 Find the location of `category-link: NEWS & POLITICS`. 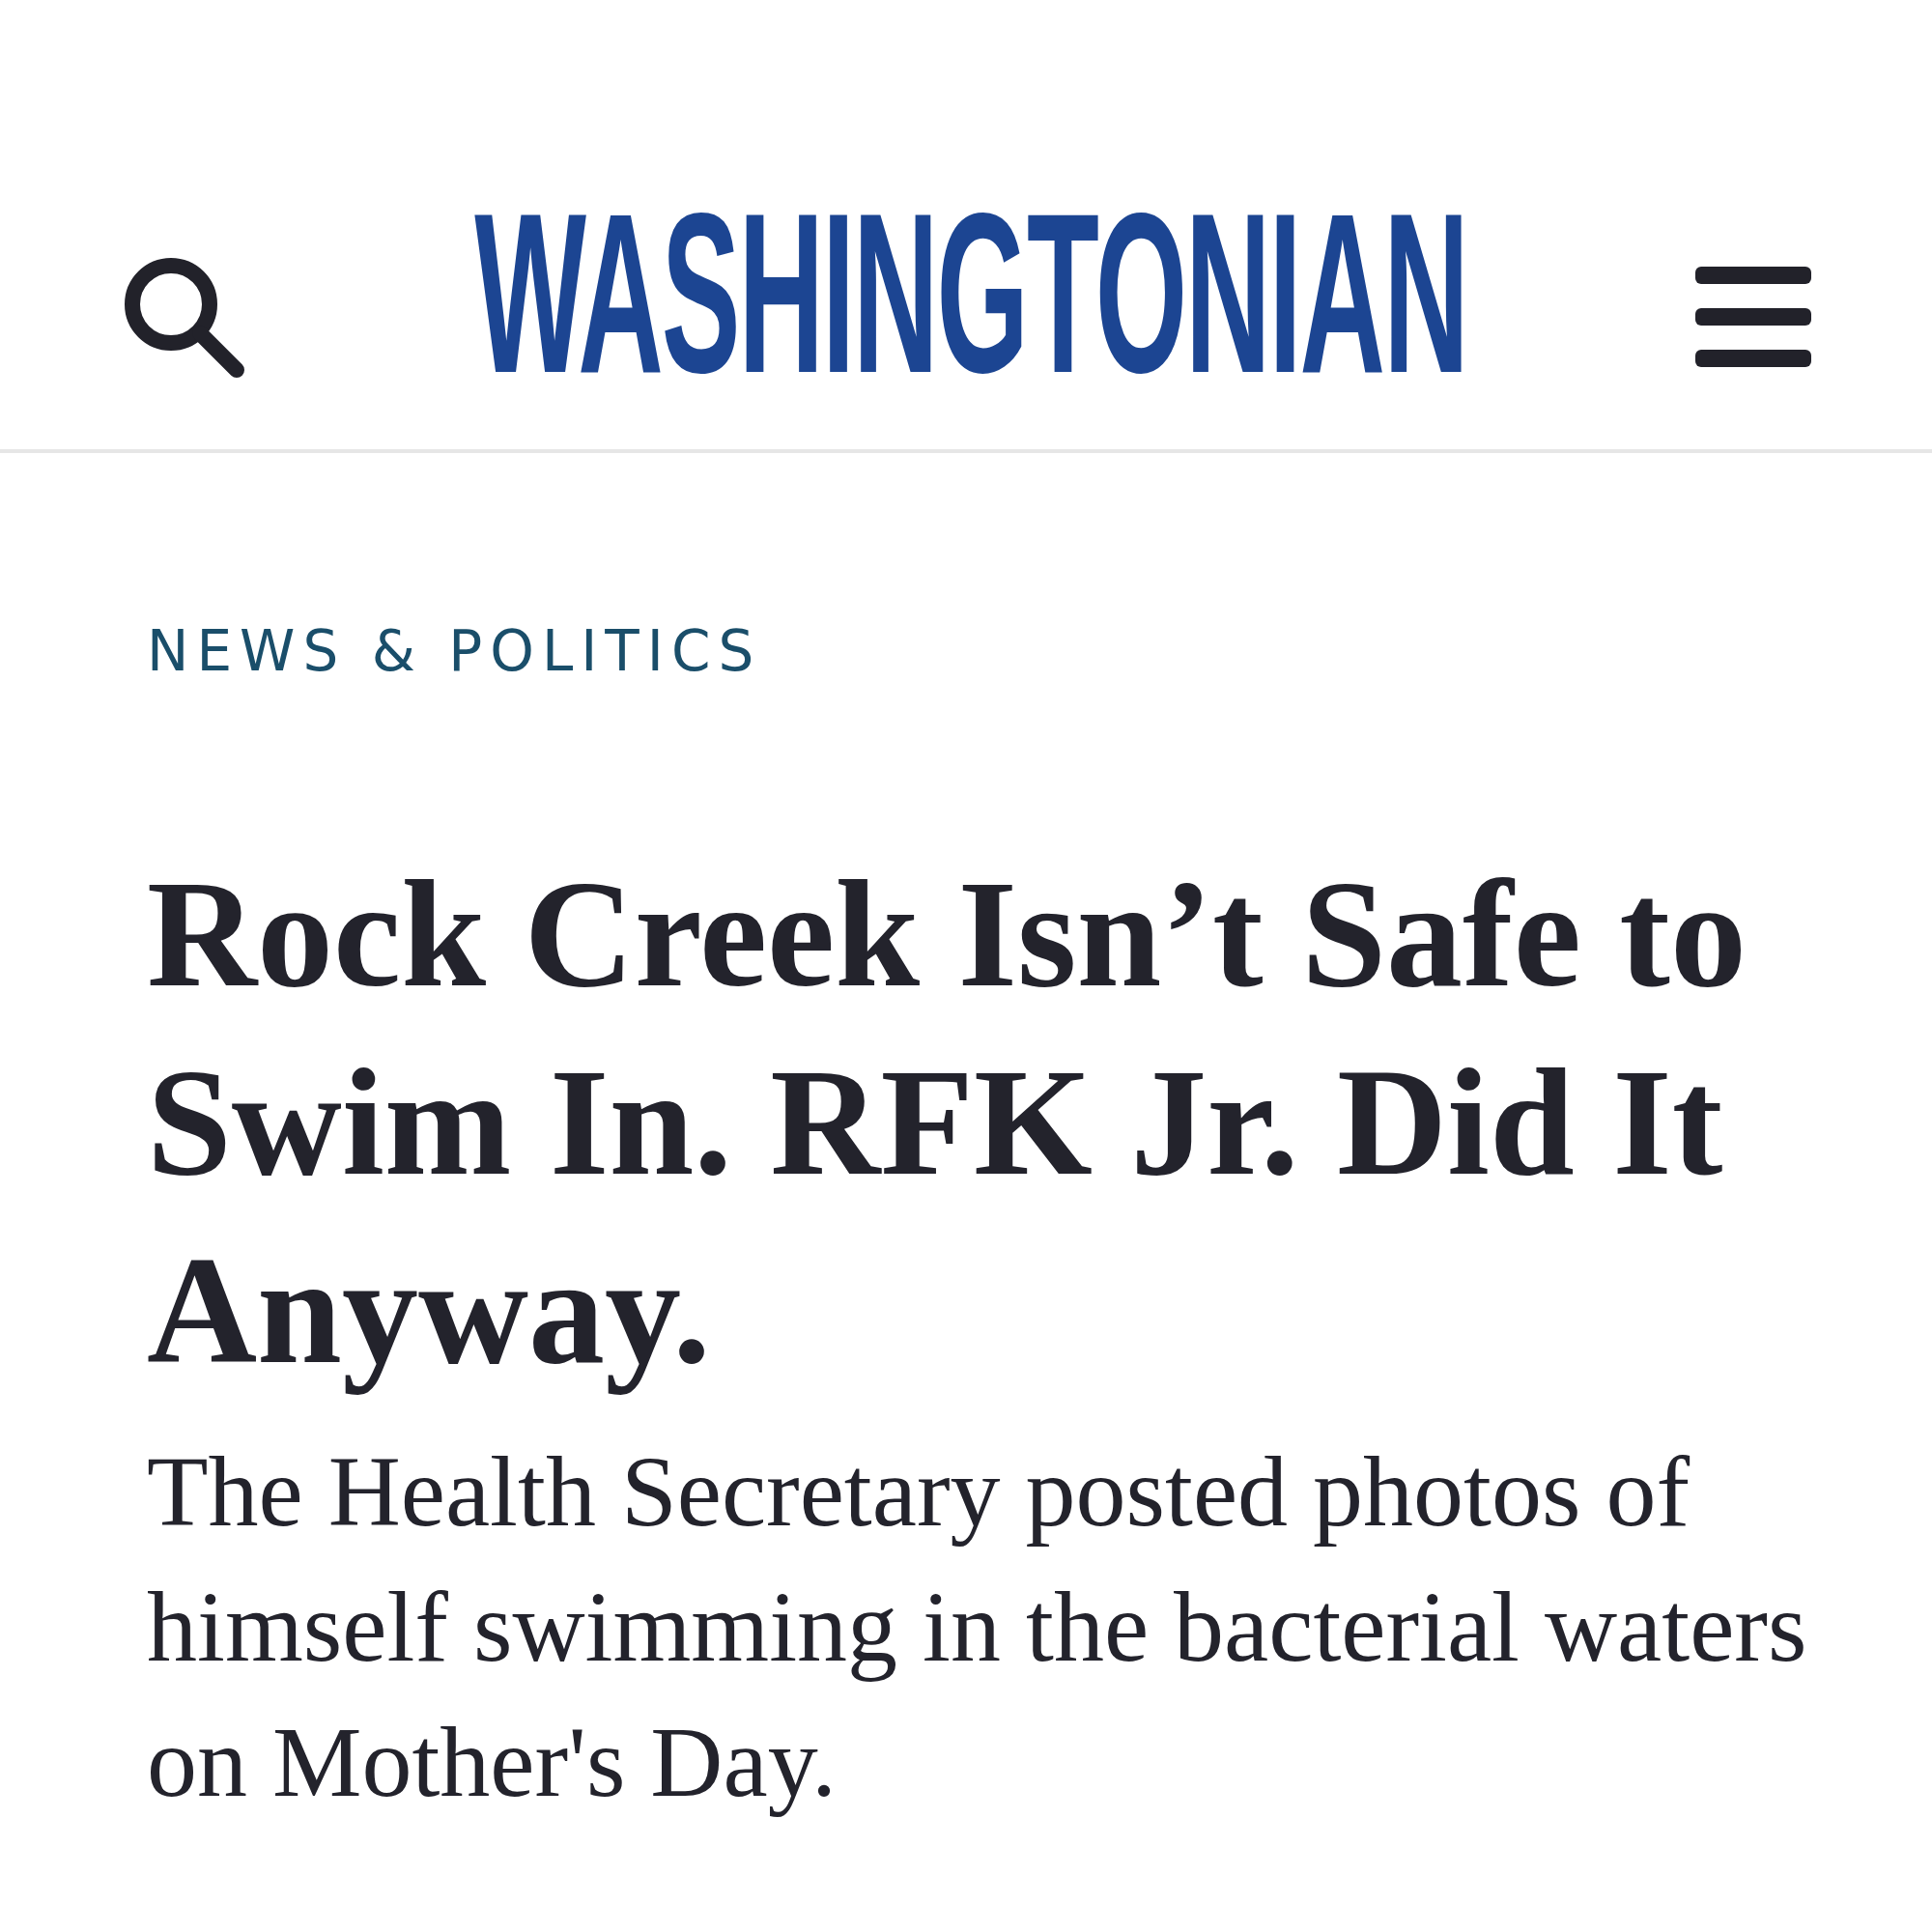

category-link: NEWS & POLITICS is located at coordinates (981, 651).